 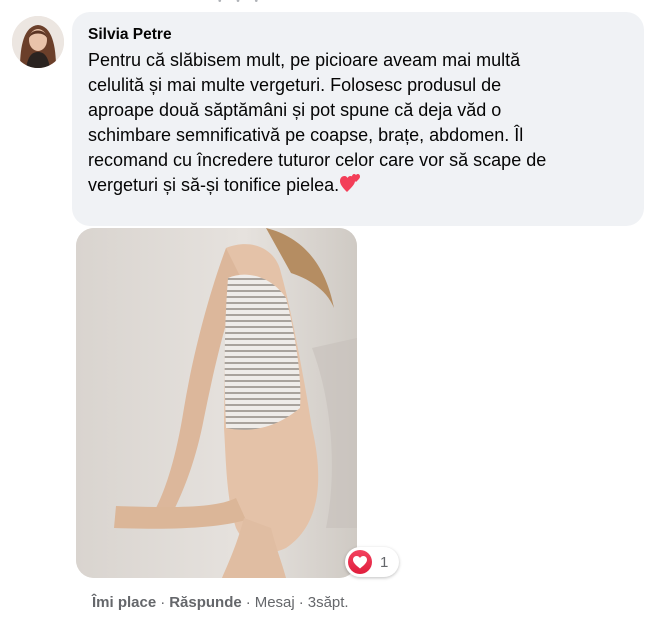 I want to click on avatar, so click(x=38, y=42).